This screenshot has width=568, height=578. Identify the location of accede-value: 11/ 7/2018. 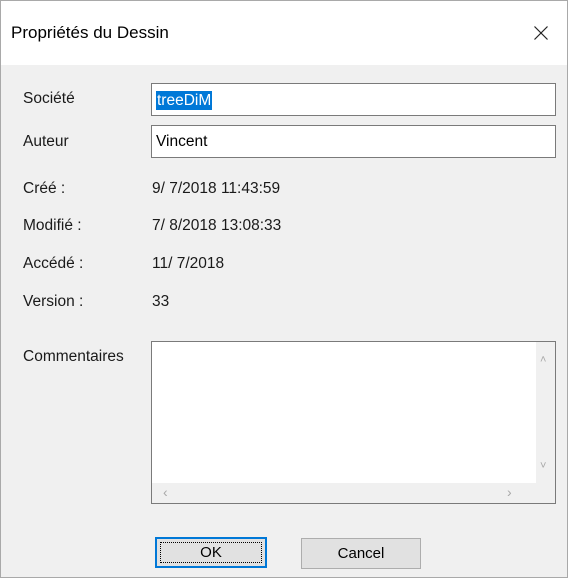
(188, 263).